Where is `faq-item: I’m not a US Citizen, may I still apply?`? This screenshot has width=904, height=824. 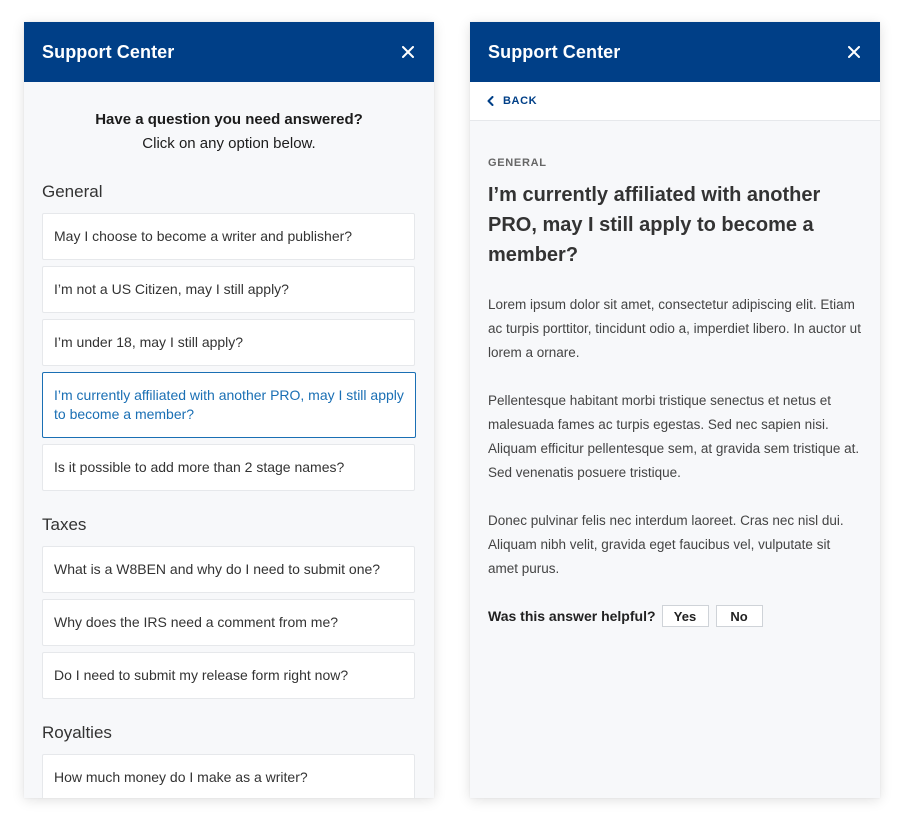
faq-item: I’m not a US Citizen, may I still apply? is located at coordinates (228, 289).